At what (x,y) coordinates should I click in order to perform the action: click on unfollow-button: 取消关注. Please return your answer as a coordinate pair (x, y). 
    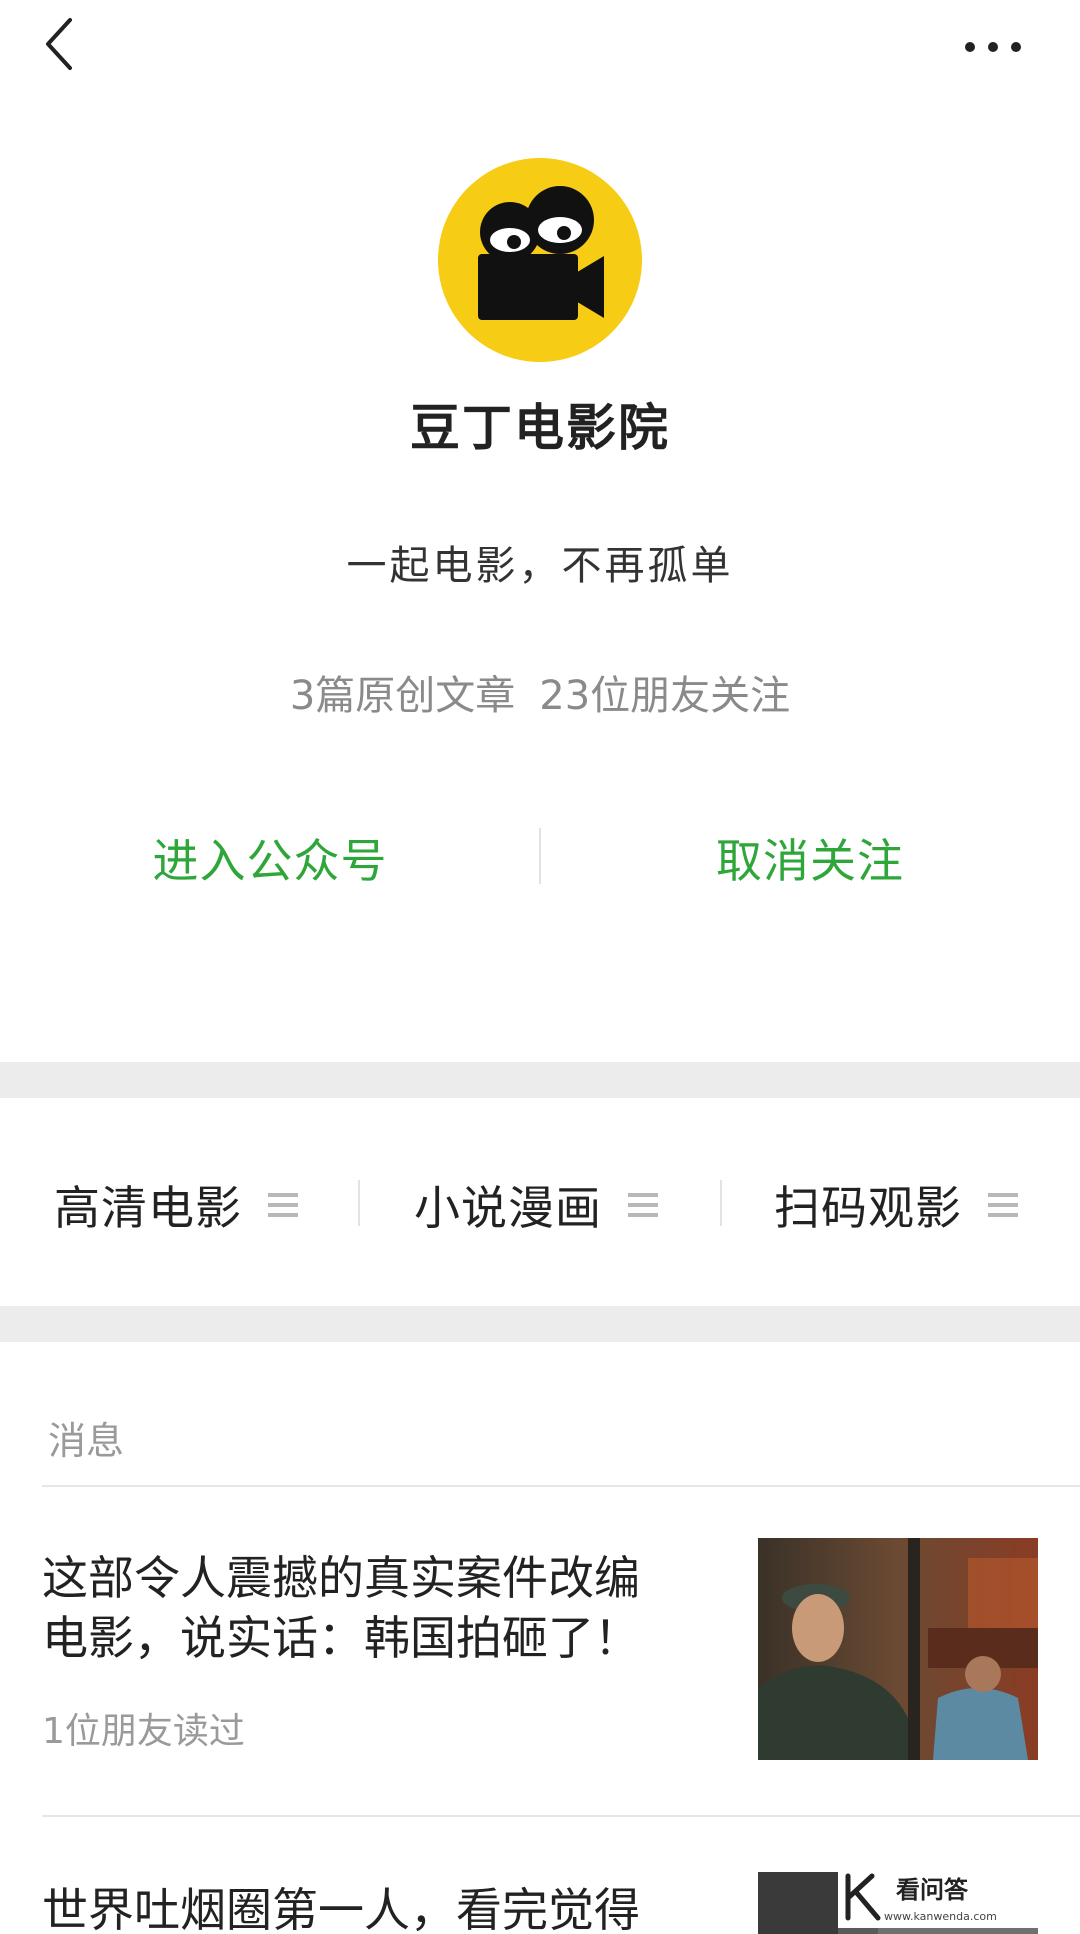
    Looking at the image, I should click on (810, 858).